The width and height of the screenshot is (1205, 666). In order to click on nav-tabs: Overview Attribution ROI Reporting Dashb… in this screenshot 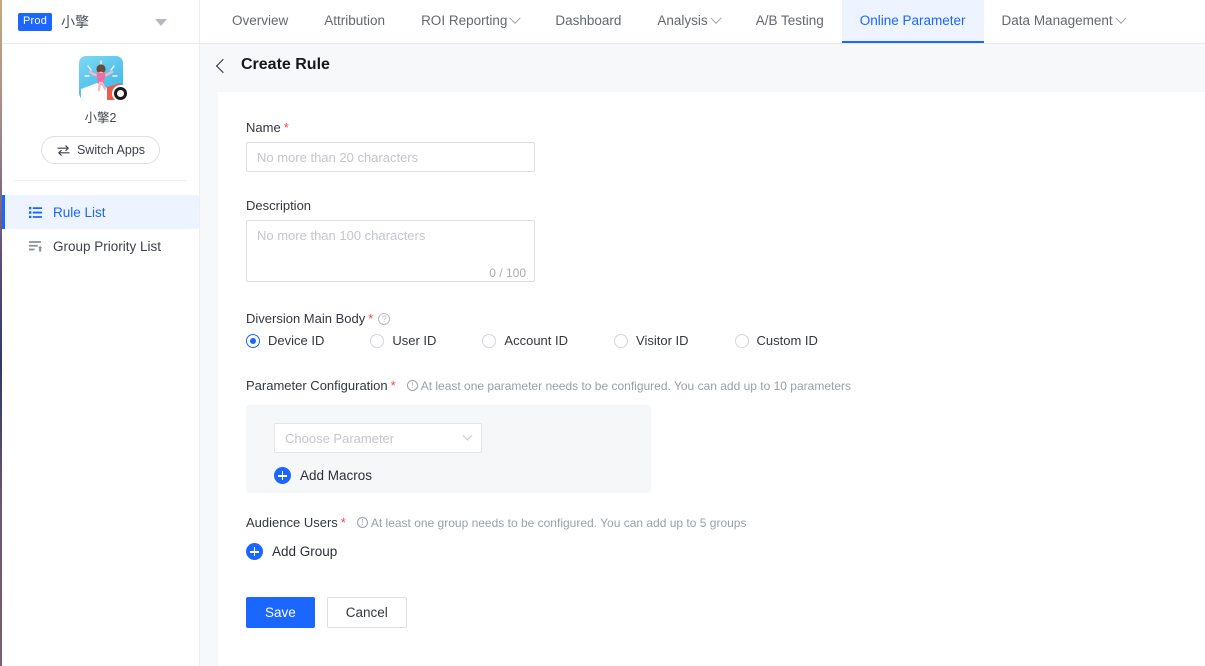, I will do `click(671, 21)`.